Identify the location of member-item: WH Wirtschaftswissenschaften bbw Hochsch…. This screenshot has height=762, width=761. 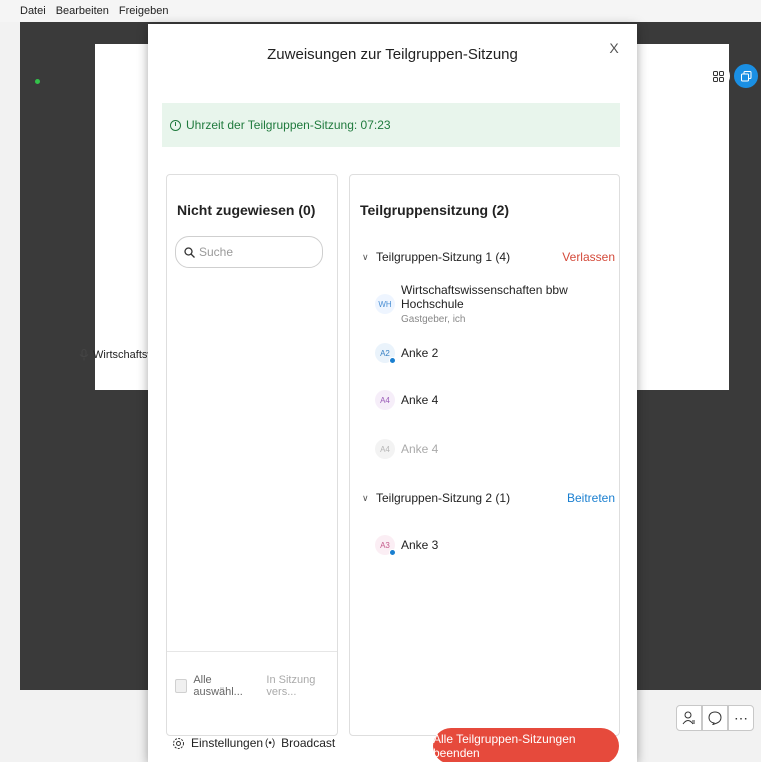
(497, 304).